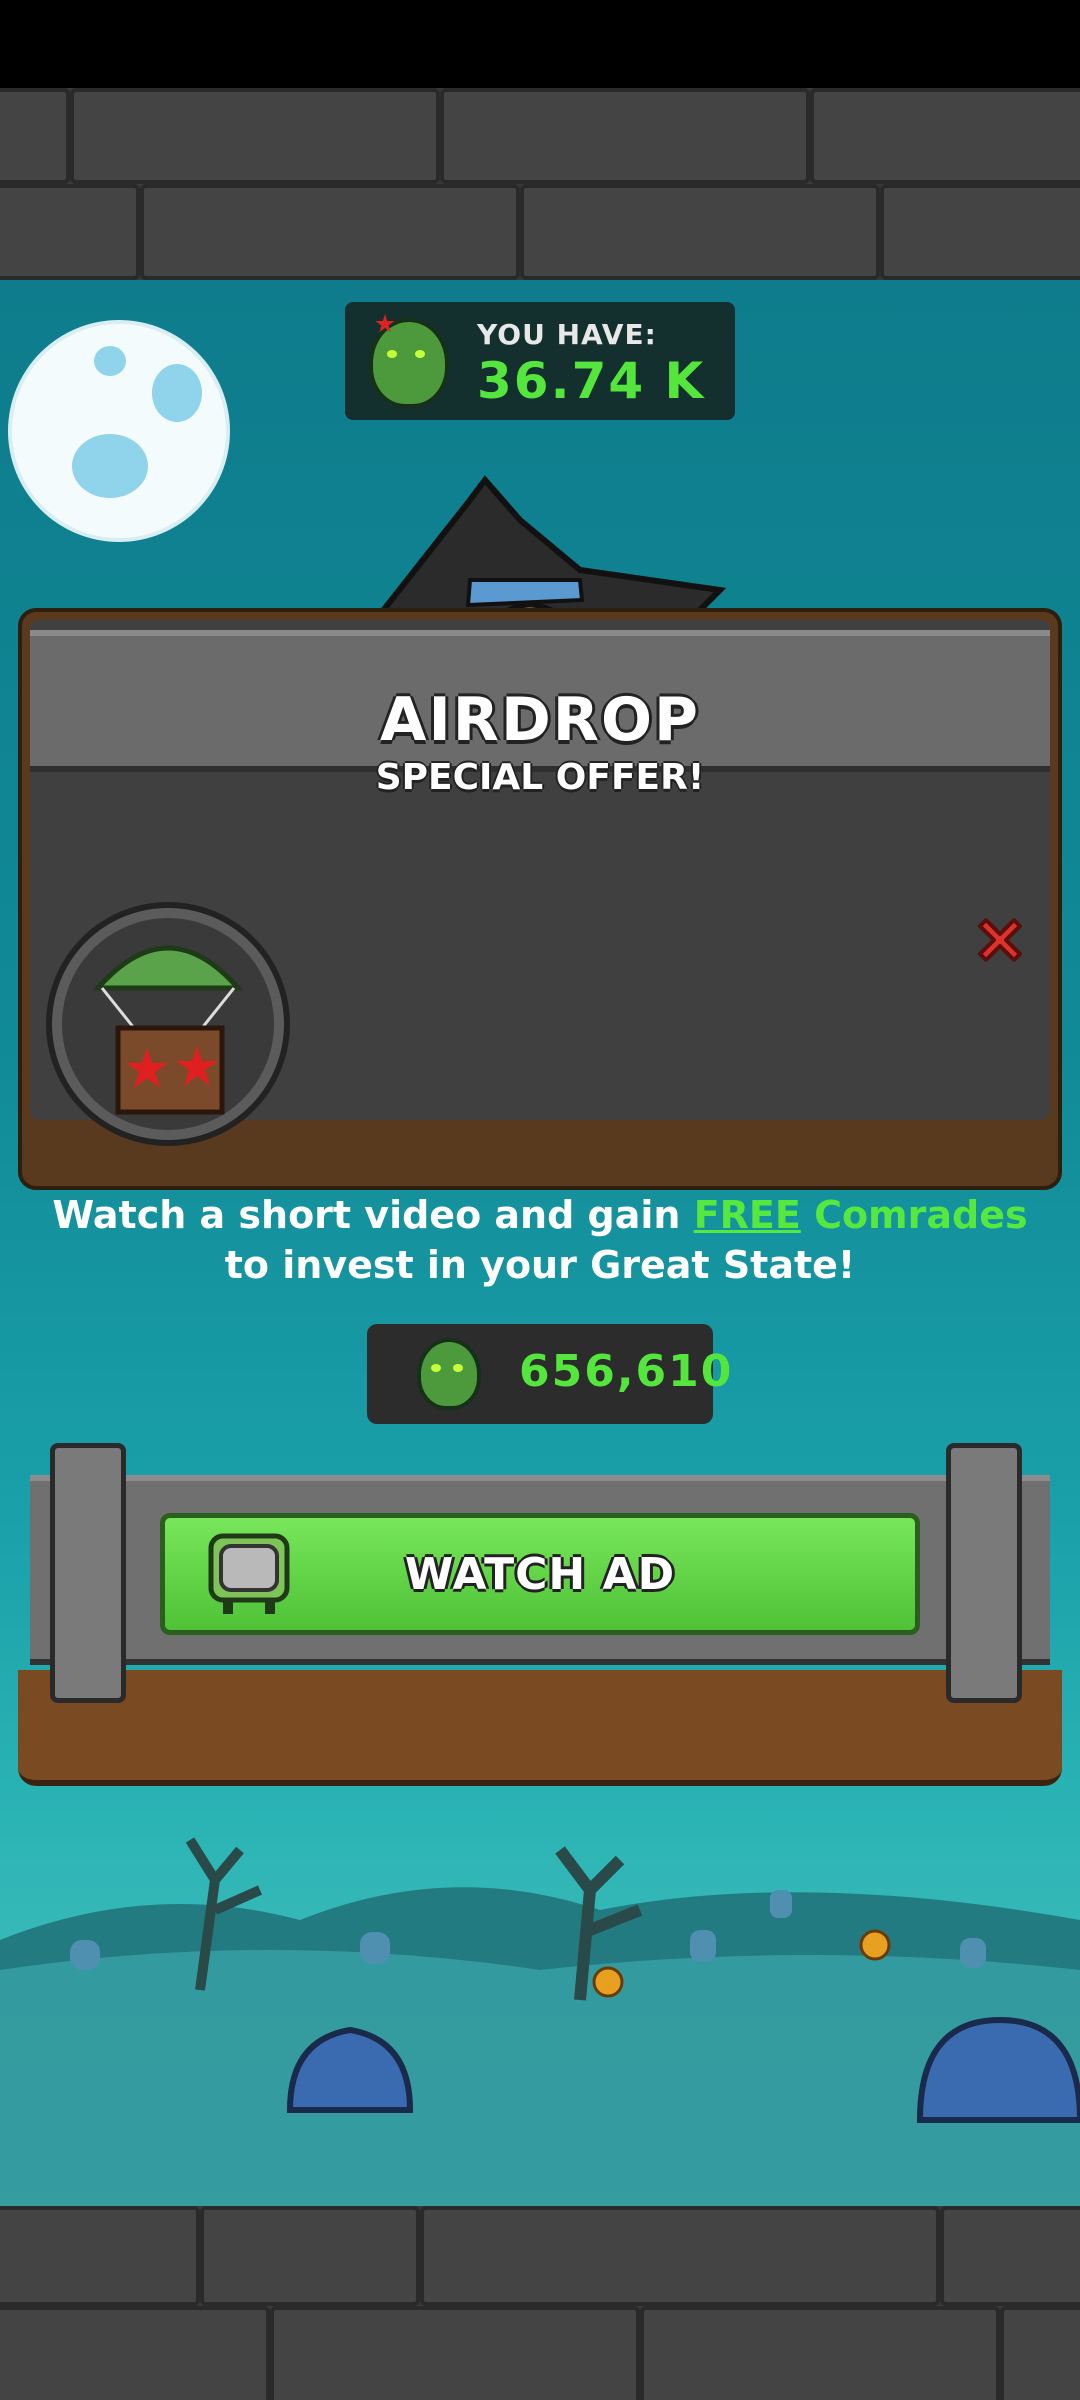  What do you see at coordinates (626, 1371) in the screenshot?
I see `reward-value: 656,610` at bounding box center [626, 1371].